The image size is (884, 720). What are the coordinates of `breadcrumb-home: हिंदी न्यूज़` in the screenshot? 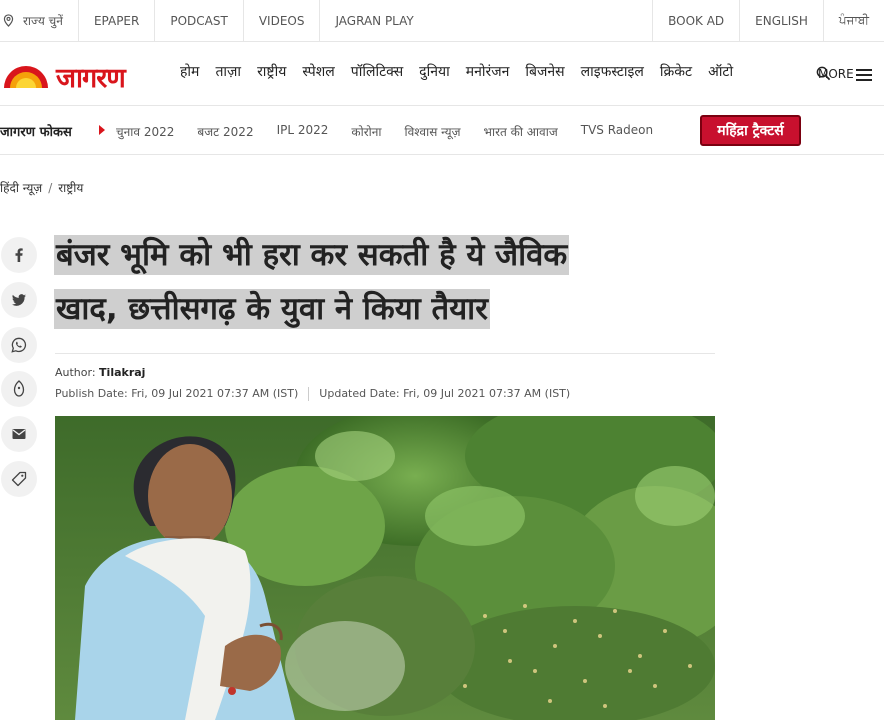 It's located at (21, 188).